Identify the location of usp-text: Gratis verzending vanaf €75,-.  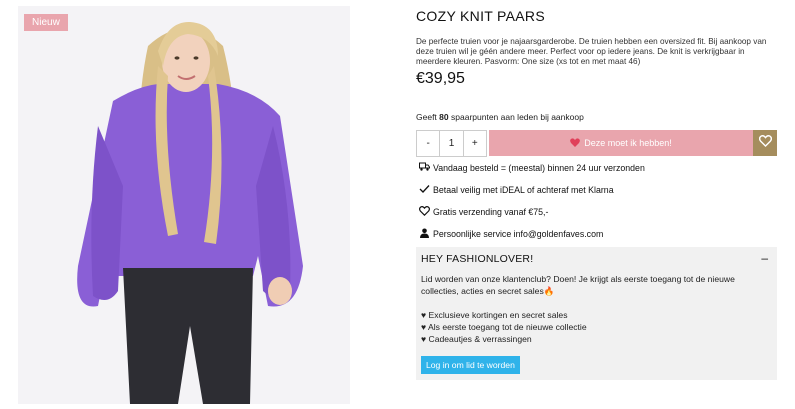
(491, 212).